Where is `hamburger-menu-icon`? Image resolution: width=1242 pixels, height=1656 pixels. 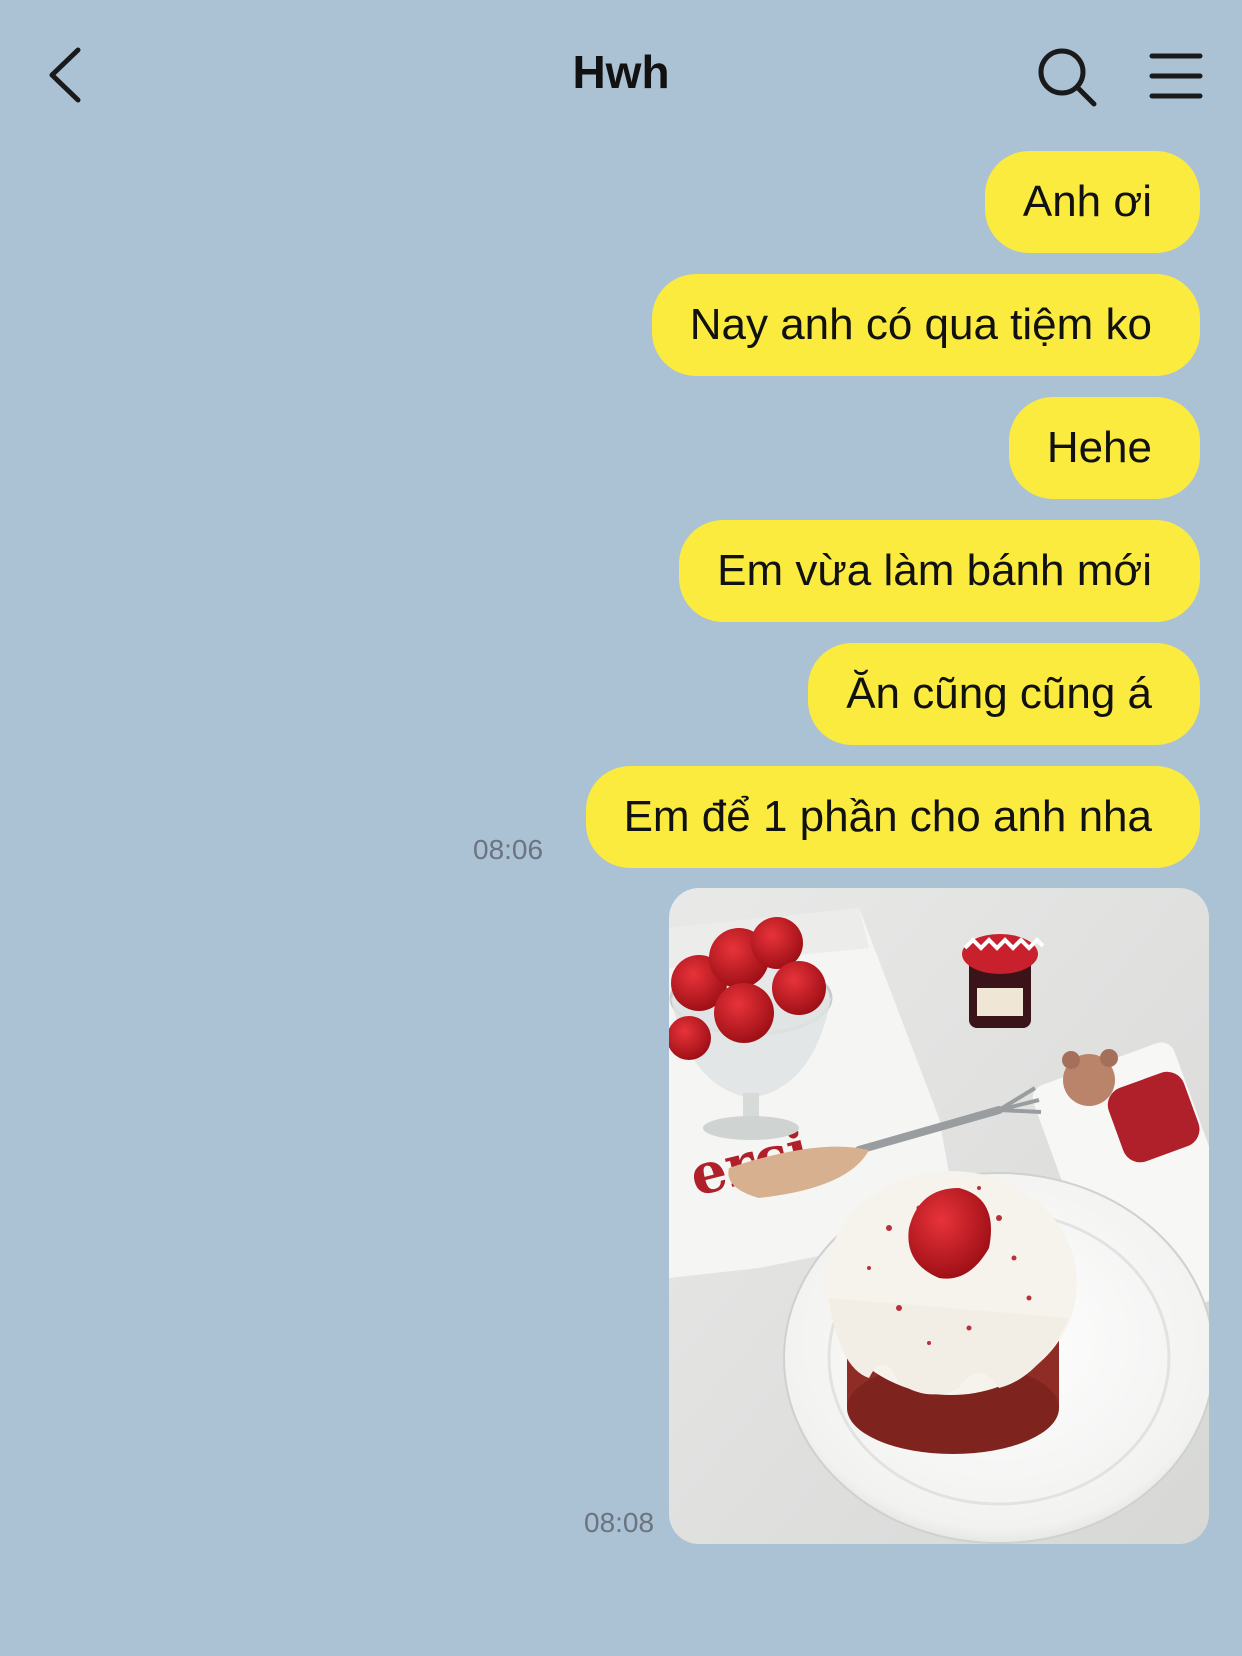
hamburger-menu-icon is located at coordinates (1176, 76).